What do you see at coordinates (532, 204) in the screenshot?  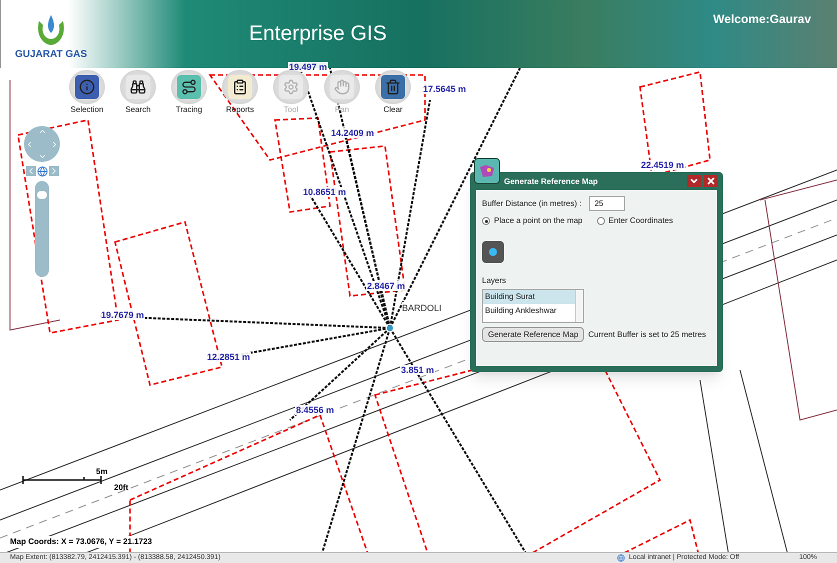 I see `buffer-label: Buffer Distance (in metres) :` at bounding box center [532, 204].